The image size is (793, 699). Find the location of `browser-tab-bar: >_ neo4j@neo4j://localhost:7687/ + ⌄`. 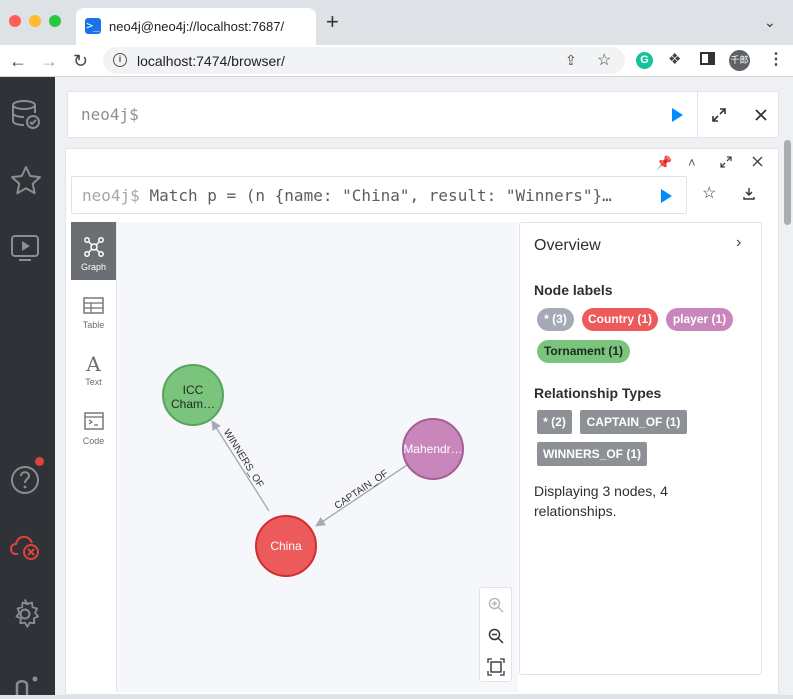

browser-tab-bar: >_ neo4j@neo4j://localhost:7687/ + ⌄ is located at coordinates (396, 22).